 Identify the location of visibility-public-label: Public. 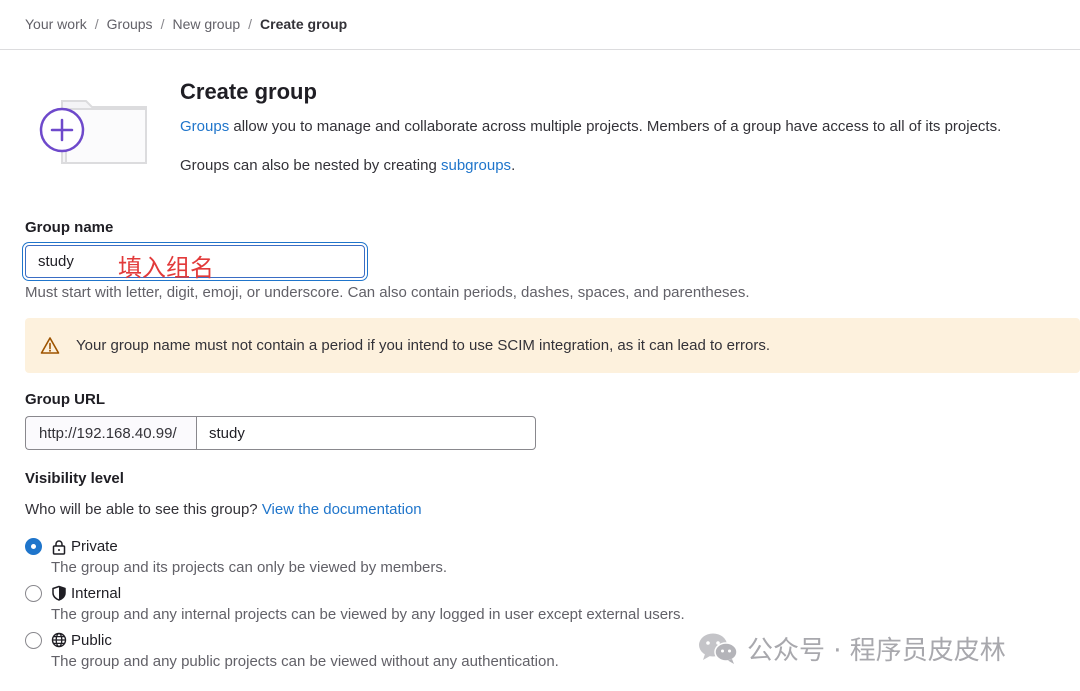
(91, 640).